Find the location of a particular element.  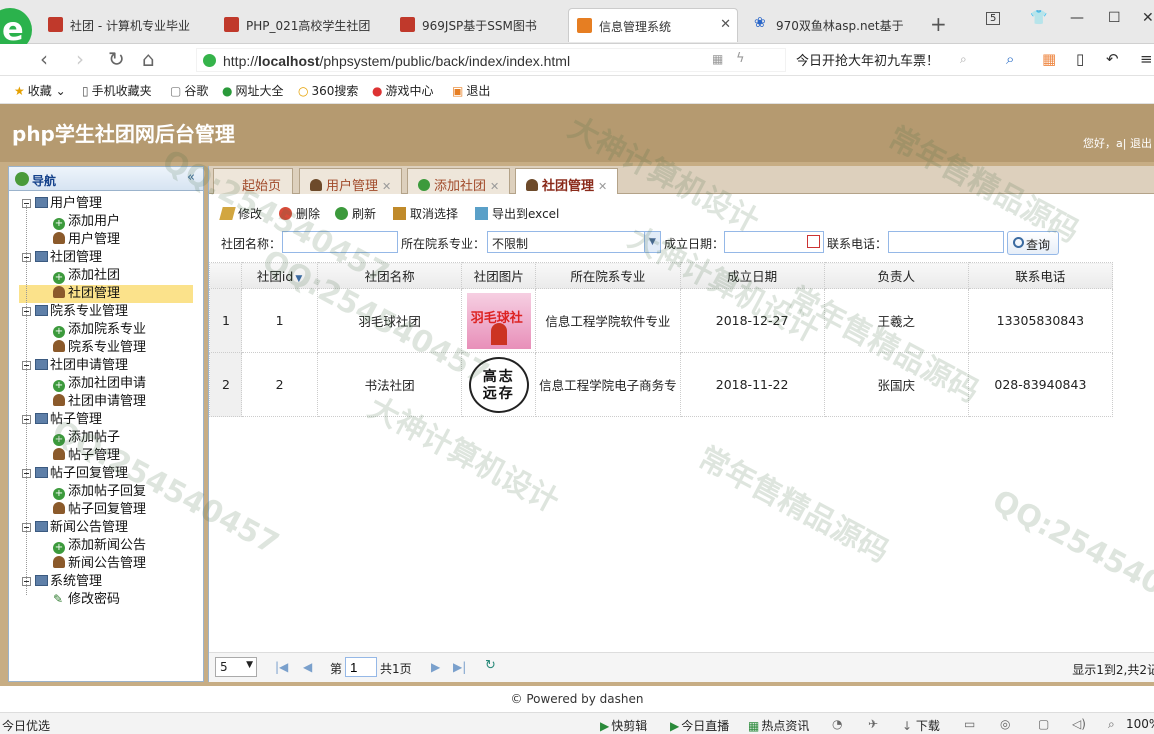

forward-icon: › is located at coordinates (80, 59).